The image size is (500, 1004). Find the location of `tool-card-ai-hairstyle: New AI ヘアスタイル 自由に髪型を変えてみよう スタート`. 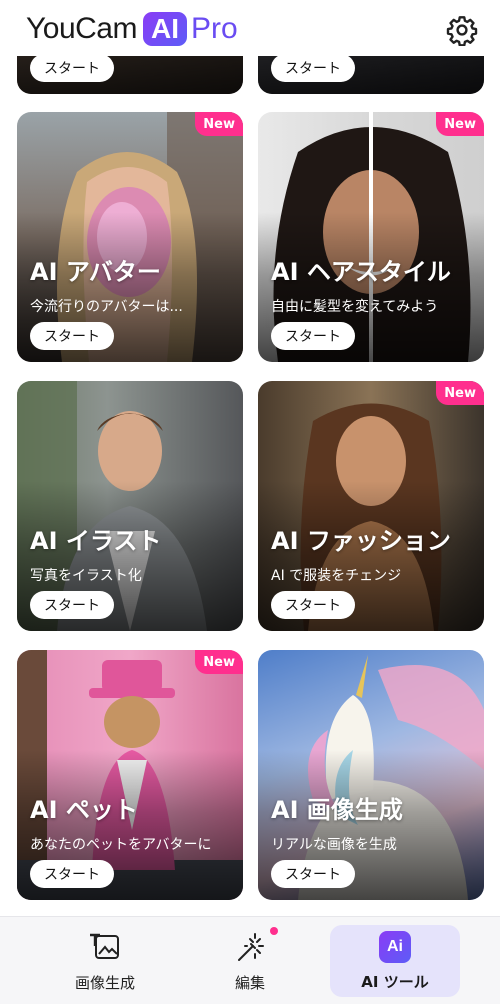

tool-card-ai-hairstyle: New AI ヘアスタイル 自由に髪型を変えてみよう スタート is located at coordinates (371, 237).